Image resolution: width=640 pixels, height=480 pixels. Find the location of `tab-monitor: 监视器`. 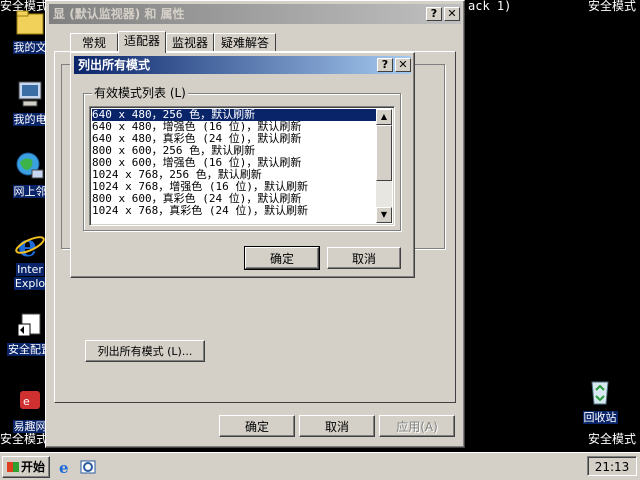

tab-monitor: 监视器 is located at coordinates (190, 42).